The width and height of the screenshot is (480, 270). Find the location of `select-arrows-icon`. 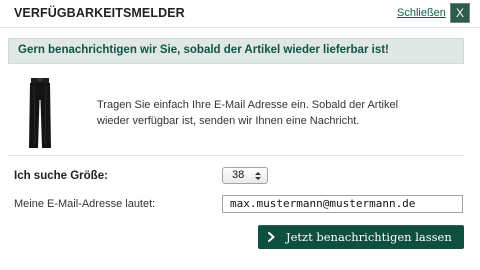

select-arrows-icon is located at coordinates (258, 176).